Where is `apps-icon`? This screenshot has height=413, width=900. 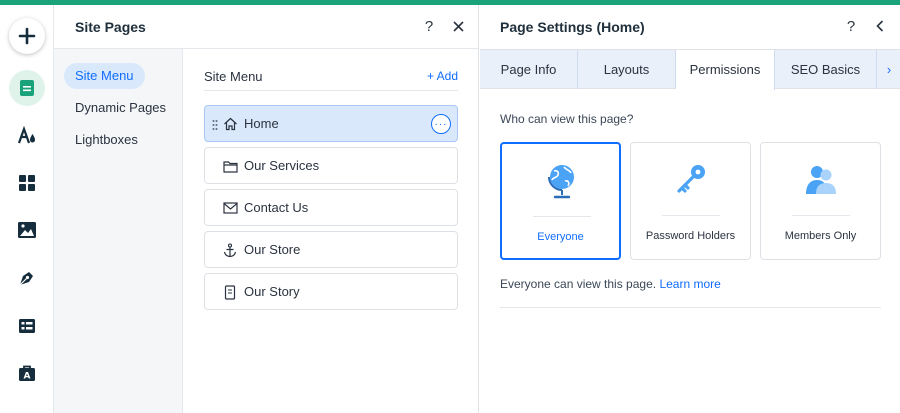 apps-icon is located at coordinates (27, 183).